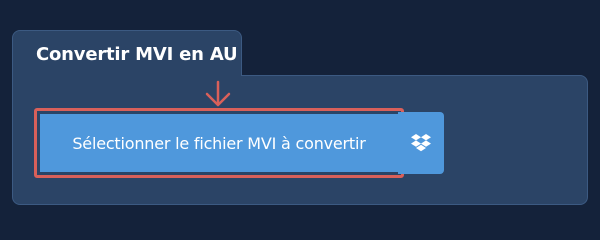 This screenshot has height=240, width=600. I want to click on dropbox-button, so click(421, 143).